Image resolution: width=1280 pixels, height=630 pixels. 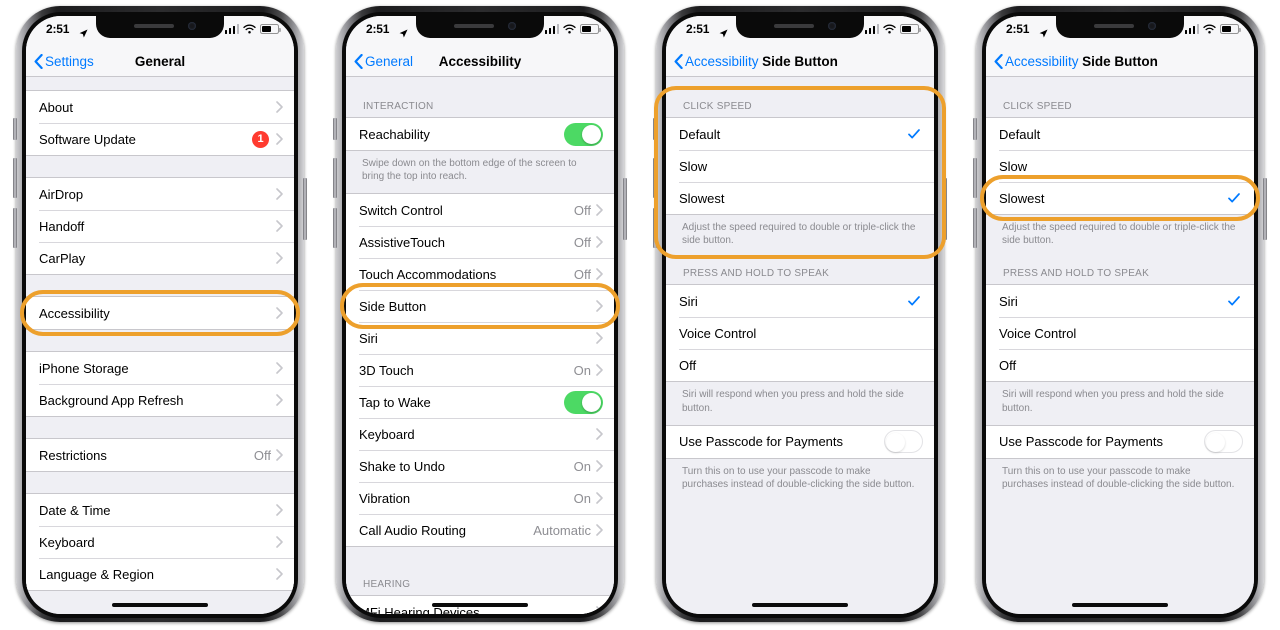 What do you see at coordinates (480, 134) in the screenshot?
I see `list-item-reachability: Reachability` at bounding box center [480, 134].